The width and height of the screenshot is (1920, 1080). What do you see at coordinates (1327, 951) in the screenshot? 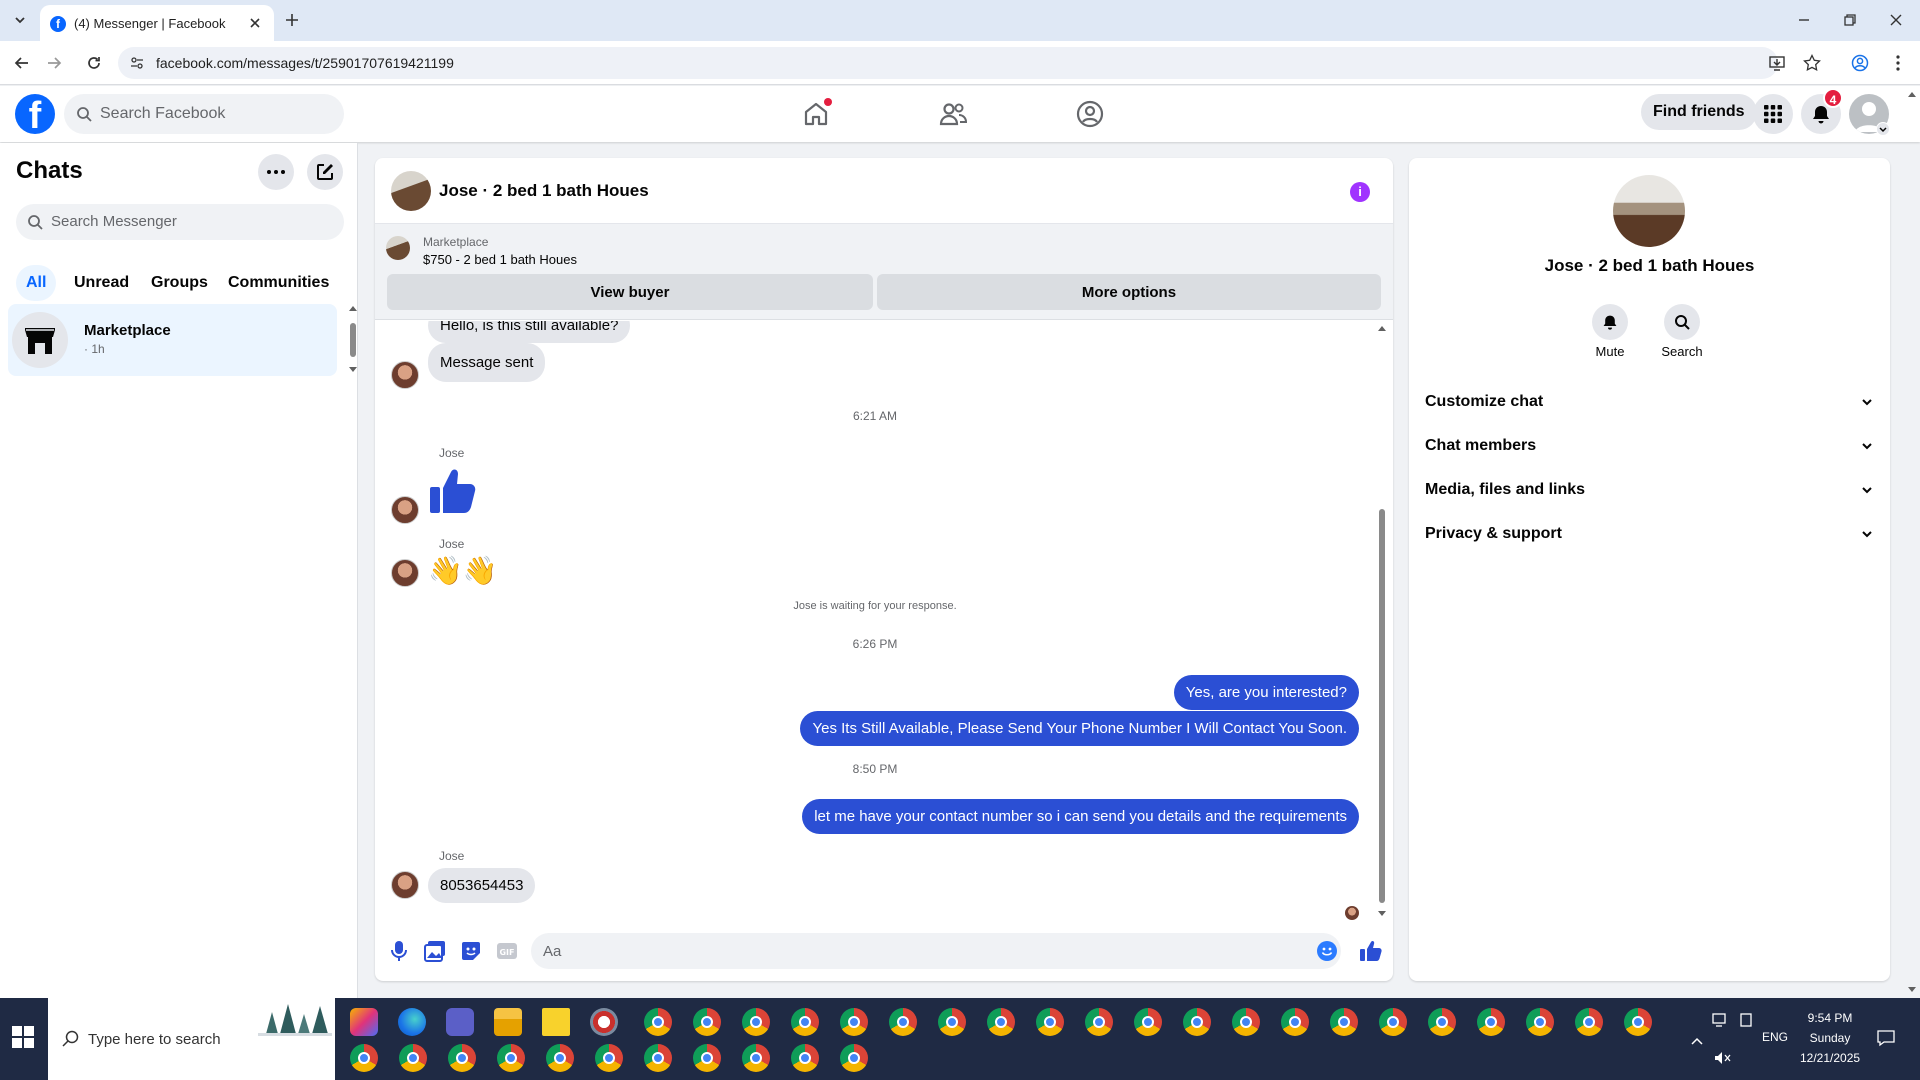
I see `emoji-icon` at bounding box center [1327, 951].